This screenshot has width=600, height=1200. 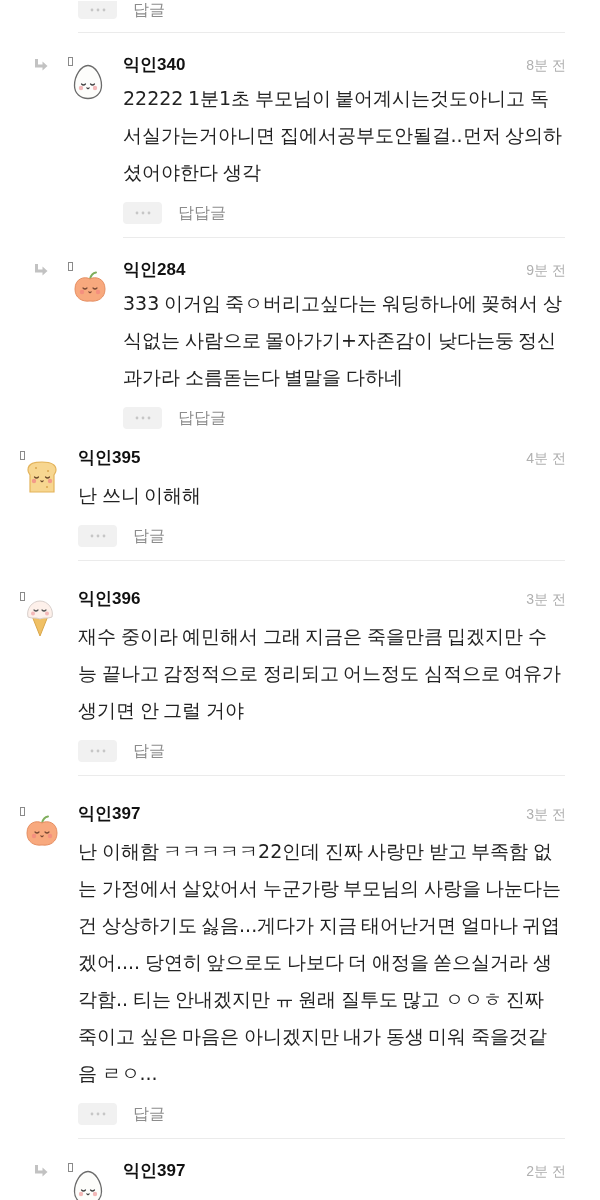 I want to click on author-name: 익인395, so click(x=109, y=458).